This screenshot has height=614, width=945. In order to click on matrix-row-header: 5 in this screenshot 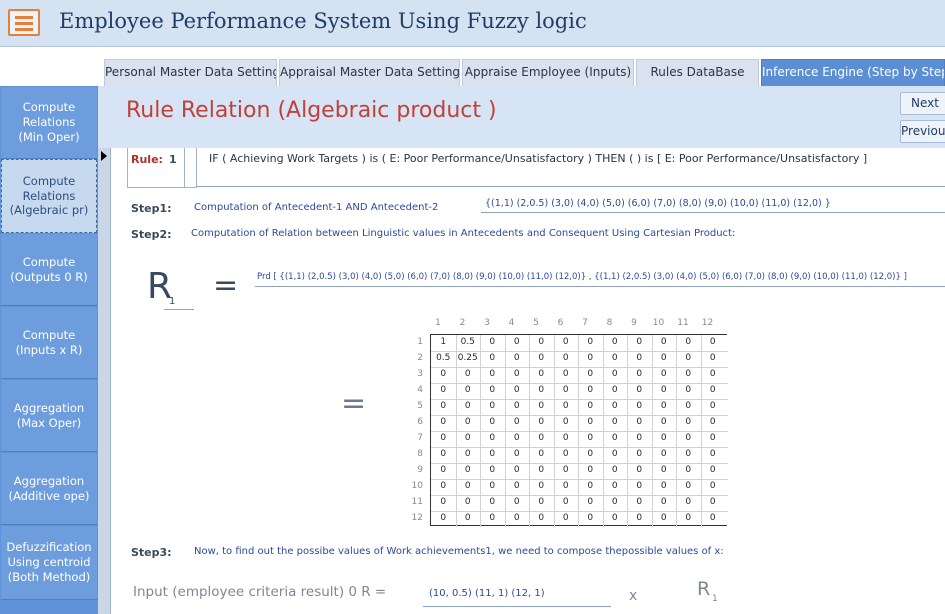, I will do `click(420, 406)`.